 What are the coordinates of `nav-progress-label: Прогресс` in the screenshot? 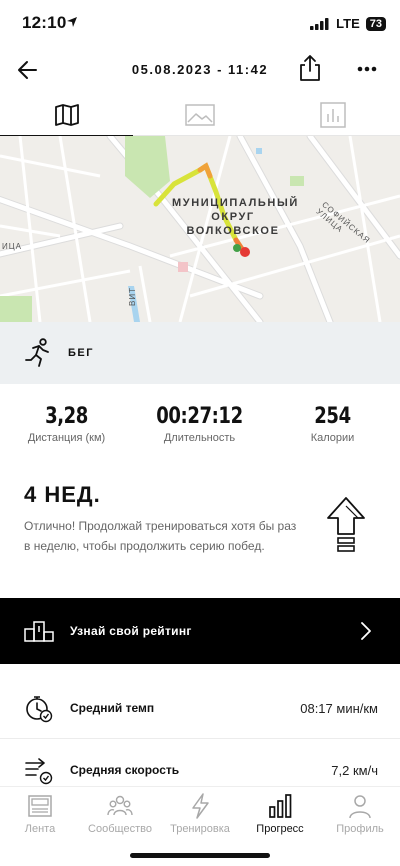 It's located at (280, 829).